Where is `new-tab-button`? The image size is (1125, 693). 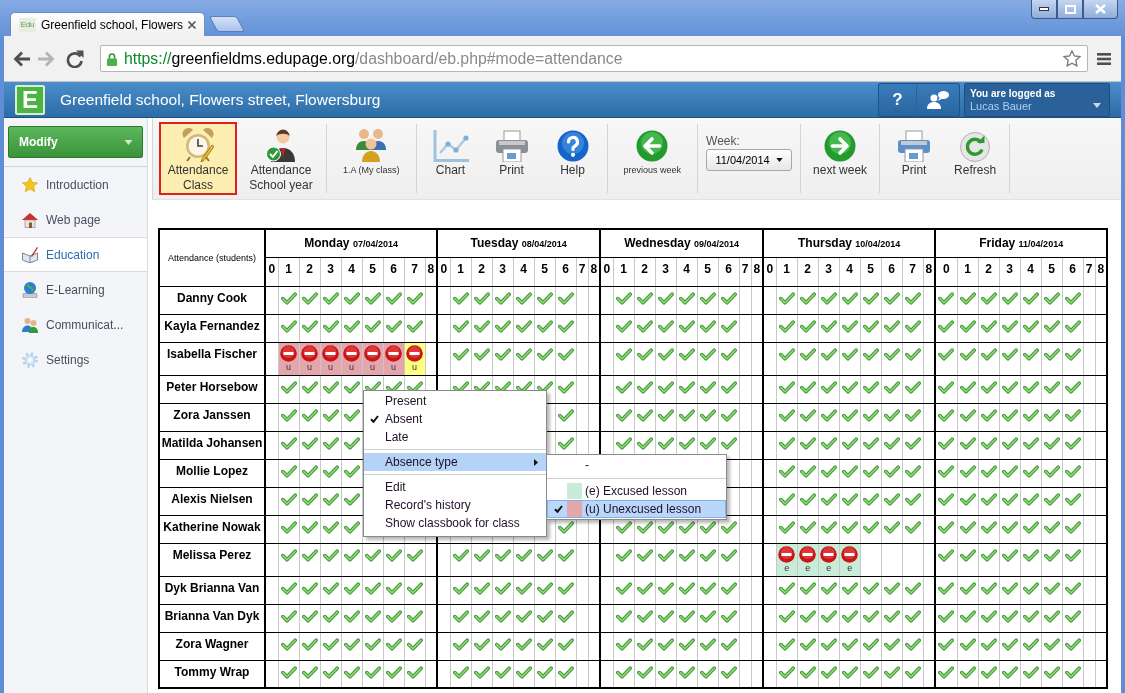
new-tab-button is located at coordinates (227, 24).